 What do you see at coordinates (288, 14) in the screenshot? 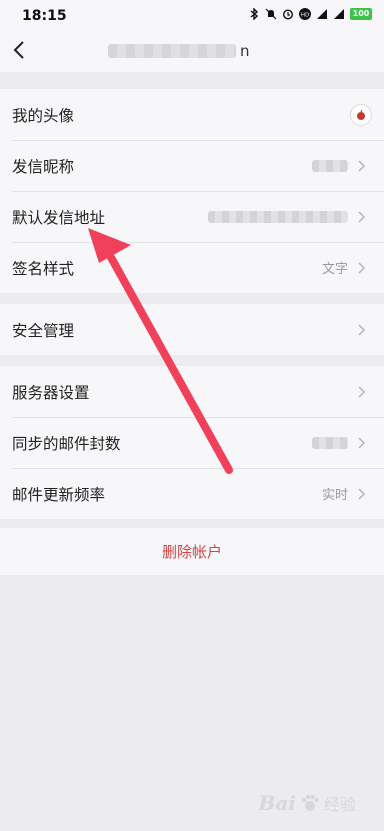
I see `alarm-icon` at bounding box center [288, 14].